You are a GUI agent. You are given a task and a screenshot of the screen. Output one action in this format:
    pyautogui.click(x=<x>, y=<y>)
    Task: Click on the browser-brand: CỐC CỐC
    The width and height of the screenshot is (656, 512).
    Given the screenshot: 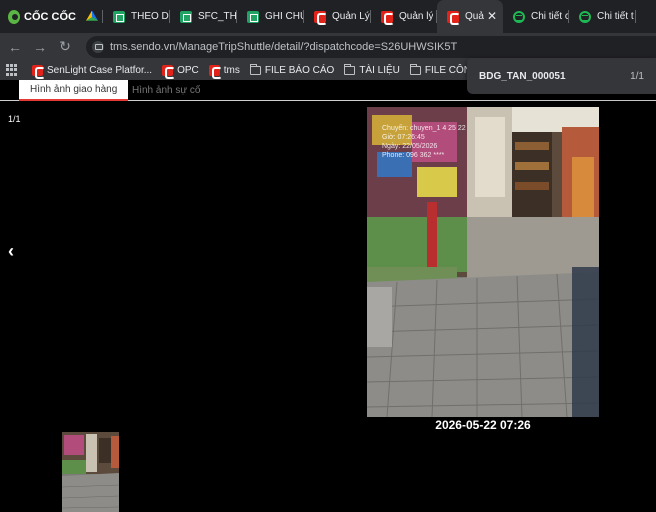 What is the action you would take?
    pyautogui.click(x=38, y=16)
    